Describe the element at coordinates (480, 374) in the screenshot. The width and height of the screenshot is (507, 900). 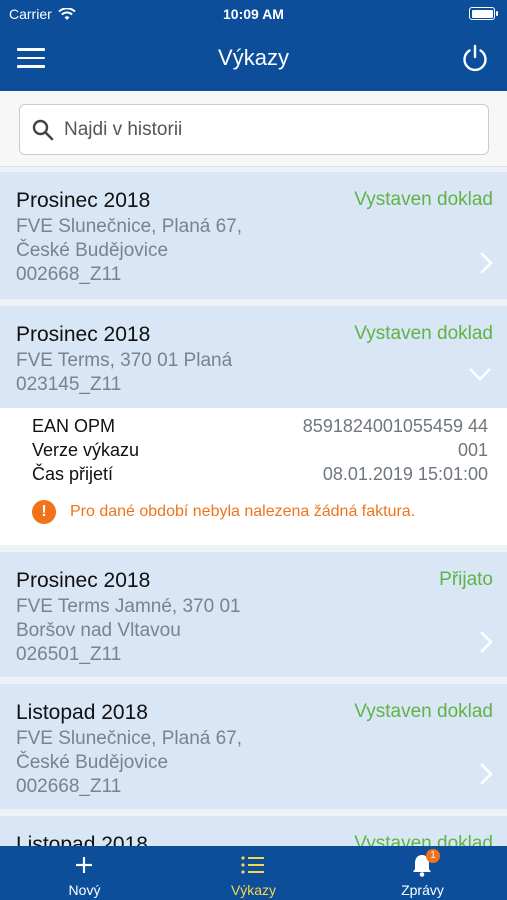
I see `chevron-down-icon` at that location.